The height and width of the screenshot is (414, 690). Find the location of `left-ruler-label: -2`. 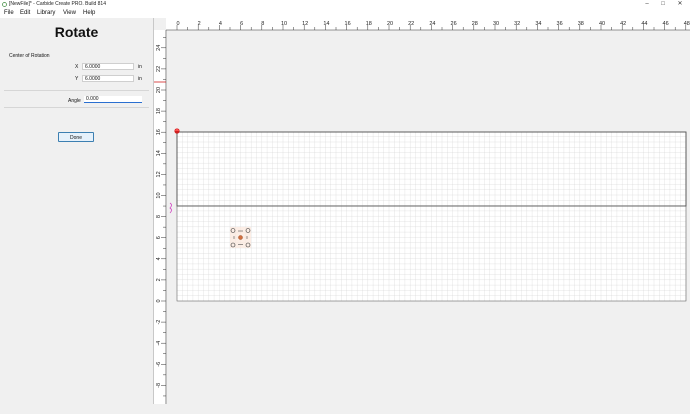

left-ruler-label: -2 is located at coordinates (159, 322).